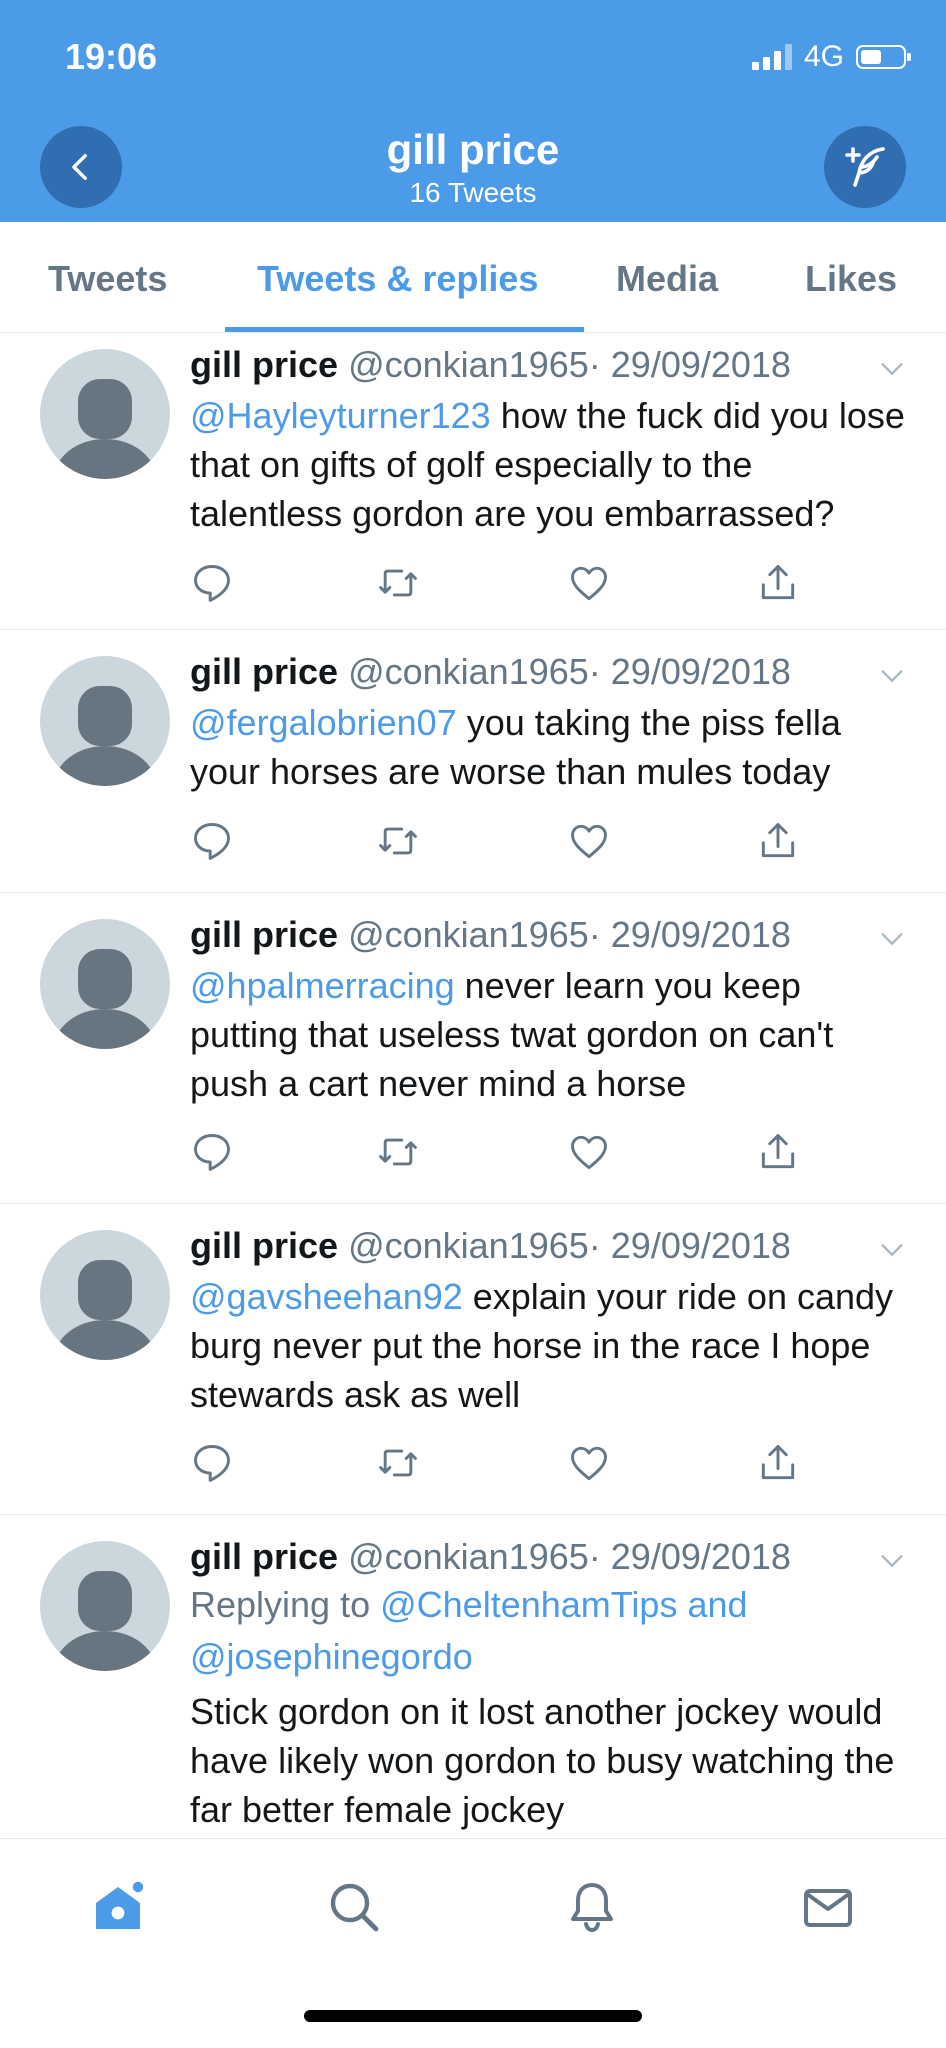 Image resolution: width=946 pixels, height=2048 pixels. Describe the element at coordinates (323, 722) in the screenshot. I see `mention-link: @fergalobrien07` at that location.